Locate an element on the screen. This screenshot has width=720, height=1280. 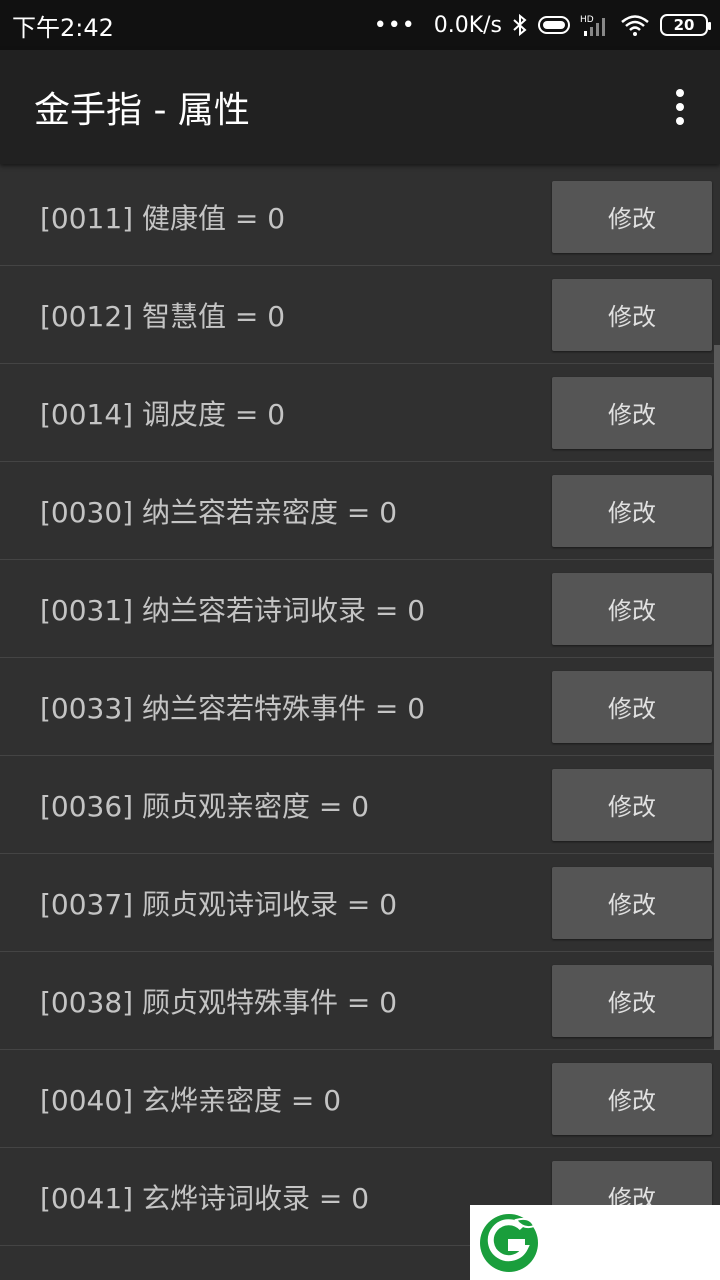
scrollbar is located at coordinates (717, 697).